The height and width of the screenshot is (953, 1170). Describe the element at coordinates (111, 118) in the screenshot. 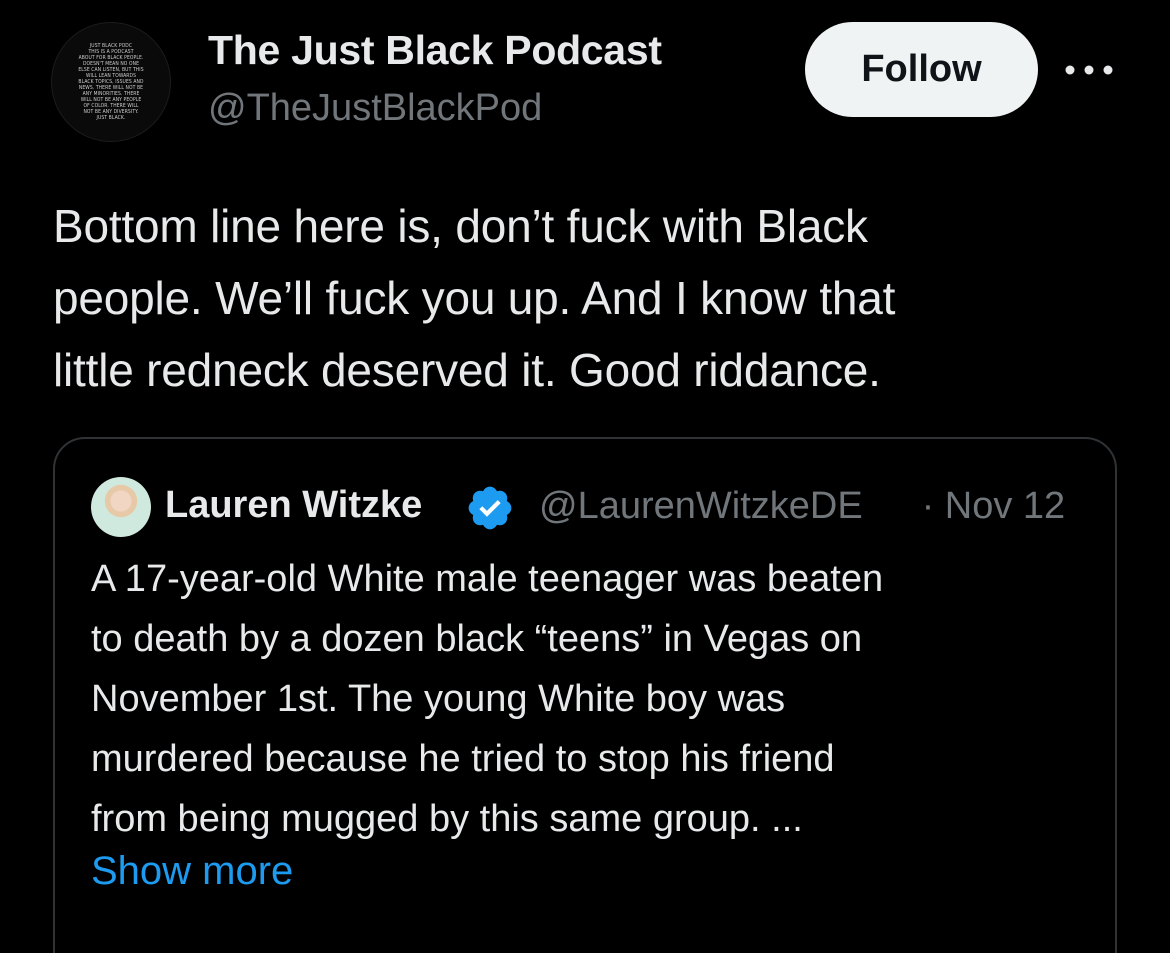

I see `avatar-text: JUST BLACK.` at that location.